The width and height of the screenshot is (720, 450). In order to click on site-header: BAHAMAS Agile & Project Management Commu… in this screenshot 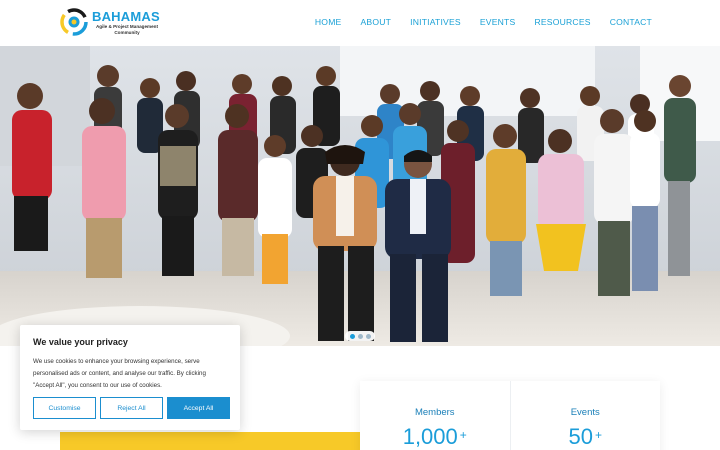, I will do `click(360, 23)`.